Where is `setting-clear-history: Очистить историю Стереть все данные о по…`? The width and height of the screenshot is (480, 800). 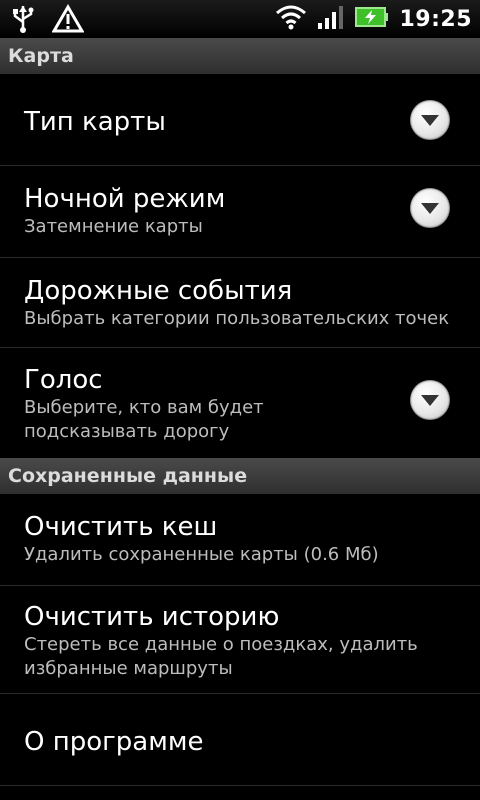
setting-clear-history: Очистить историю Стереть все данные о по… is located at coordinates (240, 640).